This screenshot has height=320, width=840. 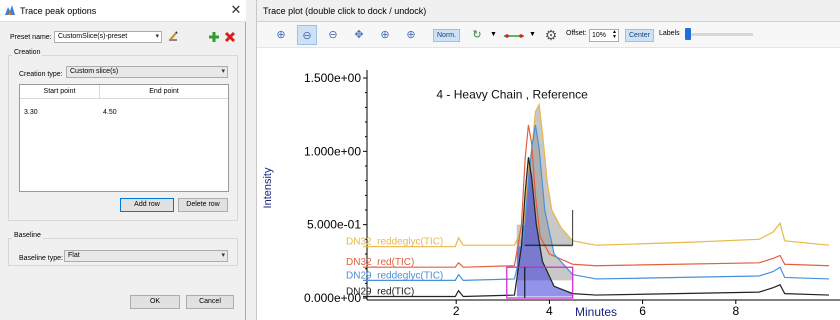 I want to click on center-button: Center, so click(x=640, y=35).